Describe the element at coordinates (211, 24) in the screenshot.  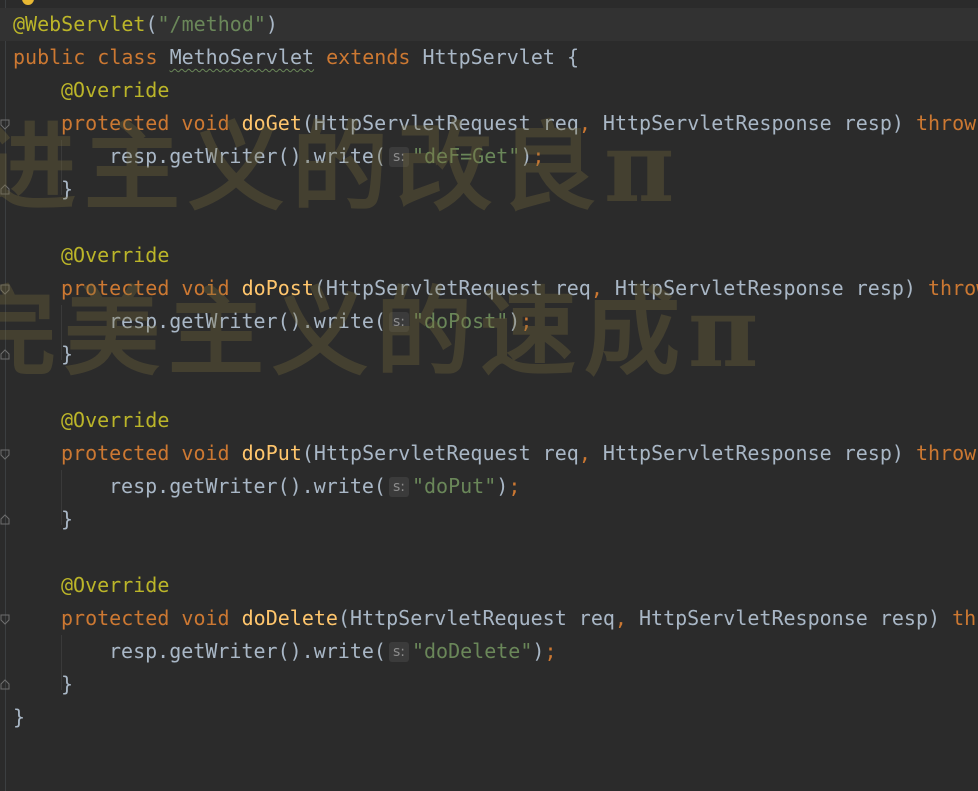
I see `string-literal: "/method"` at that location.